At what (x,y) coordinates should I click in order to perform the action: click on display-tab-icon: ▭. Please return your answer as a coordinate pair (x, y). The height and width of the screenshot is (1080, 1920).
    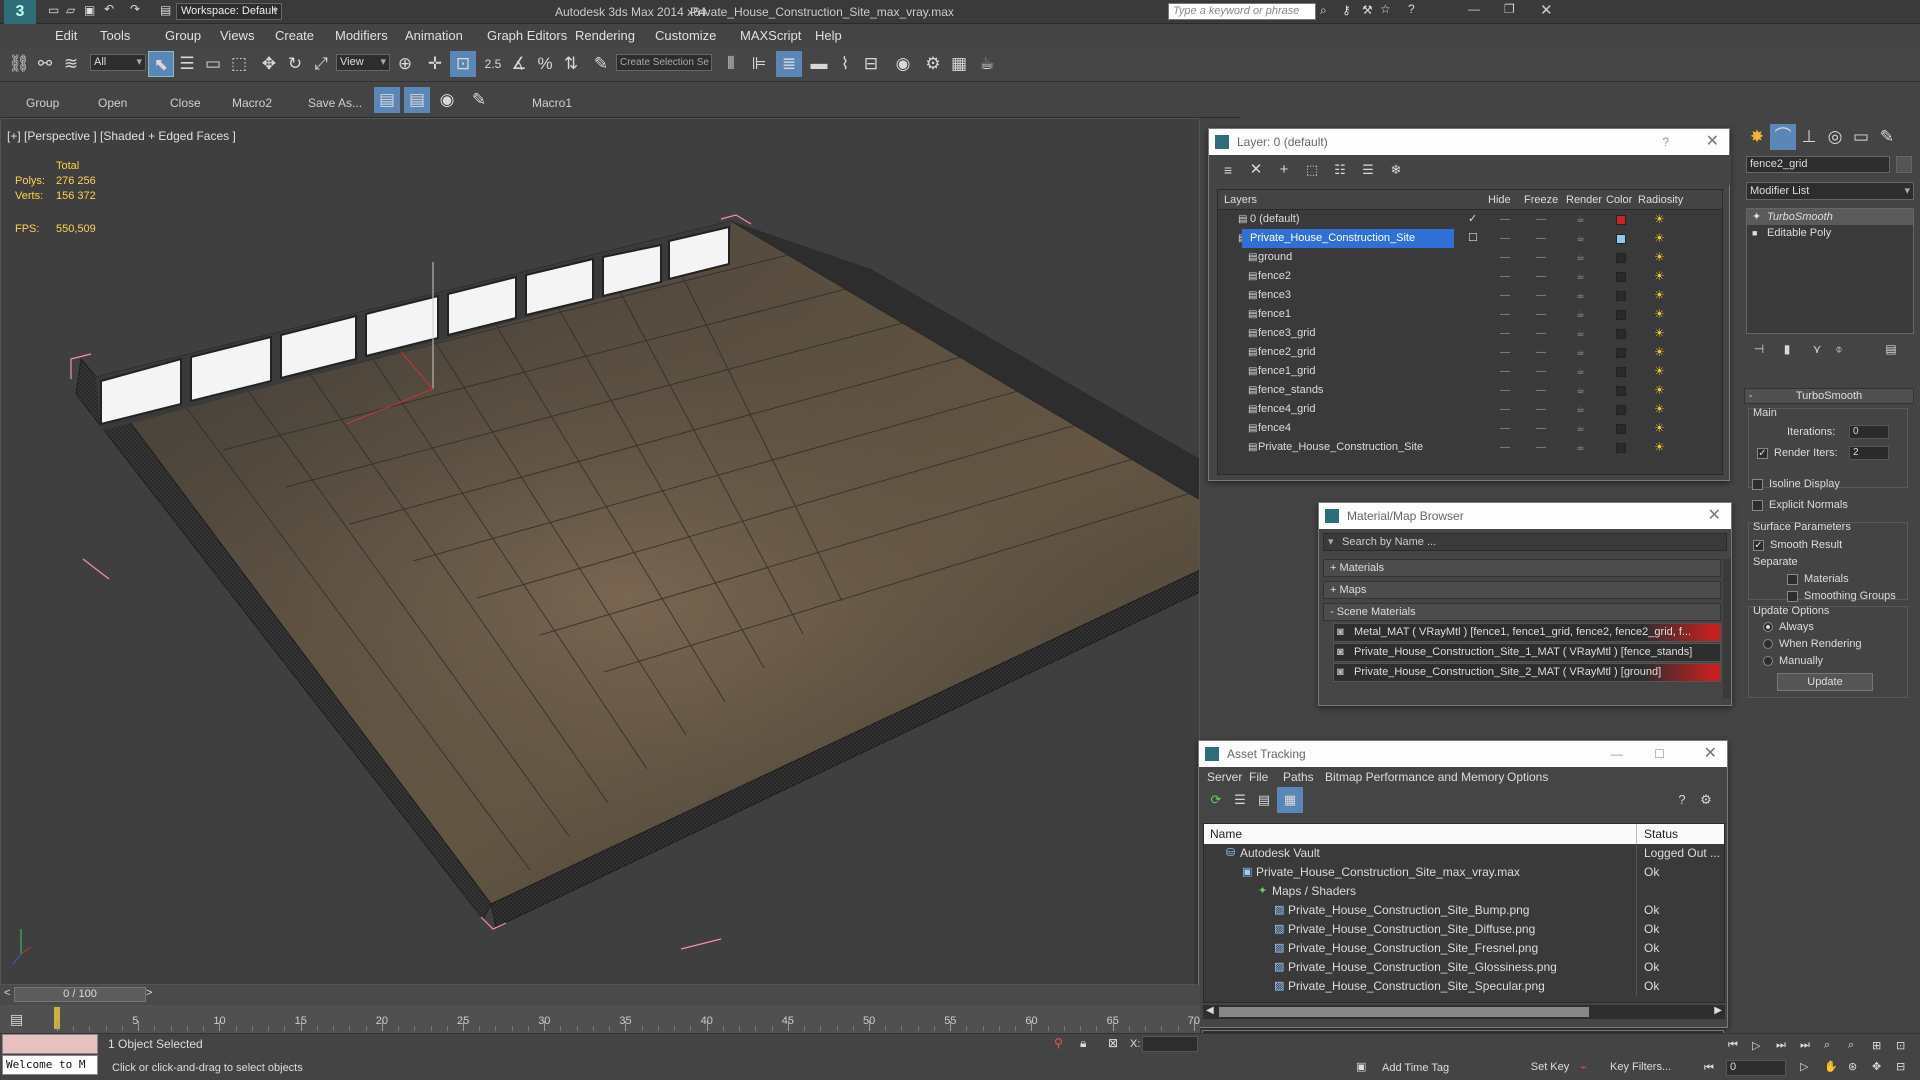
    Looking at the image, I should click on (1861, 137).